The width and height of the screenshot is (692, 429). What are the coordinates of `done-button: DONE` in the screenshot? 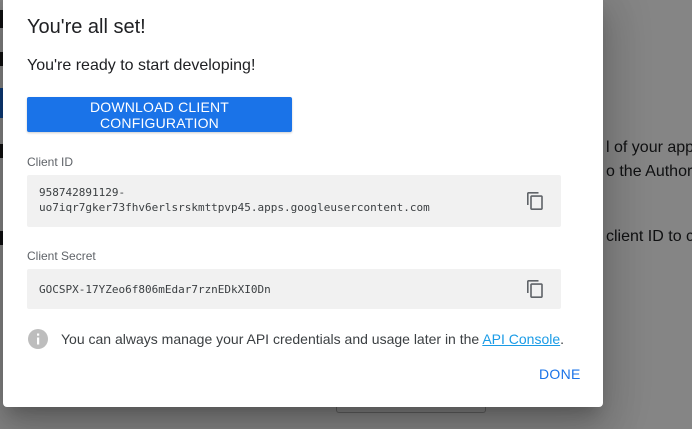 It's located at (560, 374).